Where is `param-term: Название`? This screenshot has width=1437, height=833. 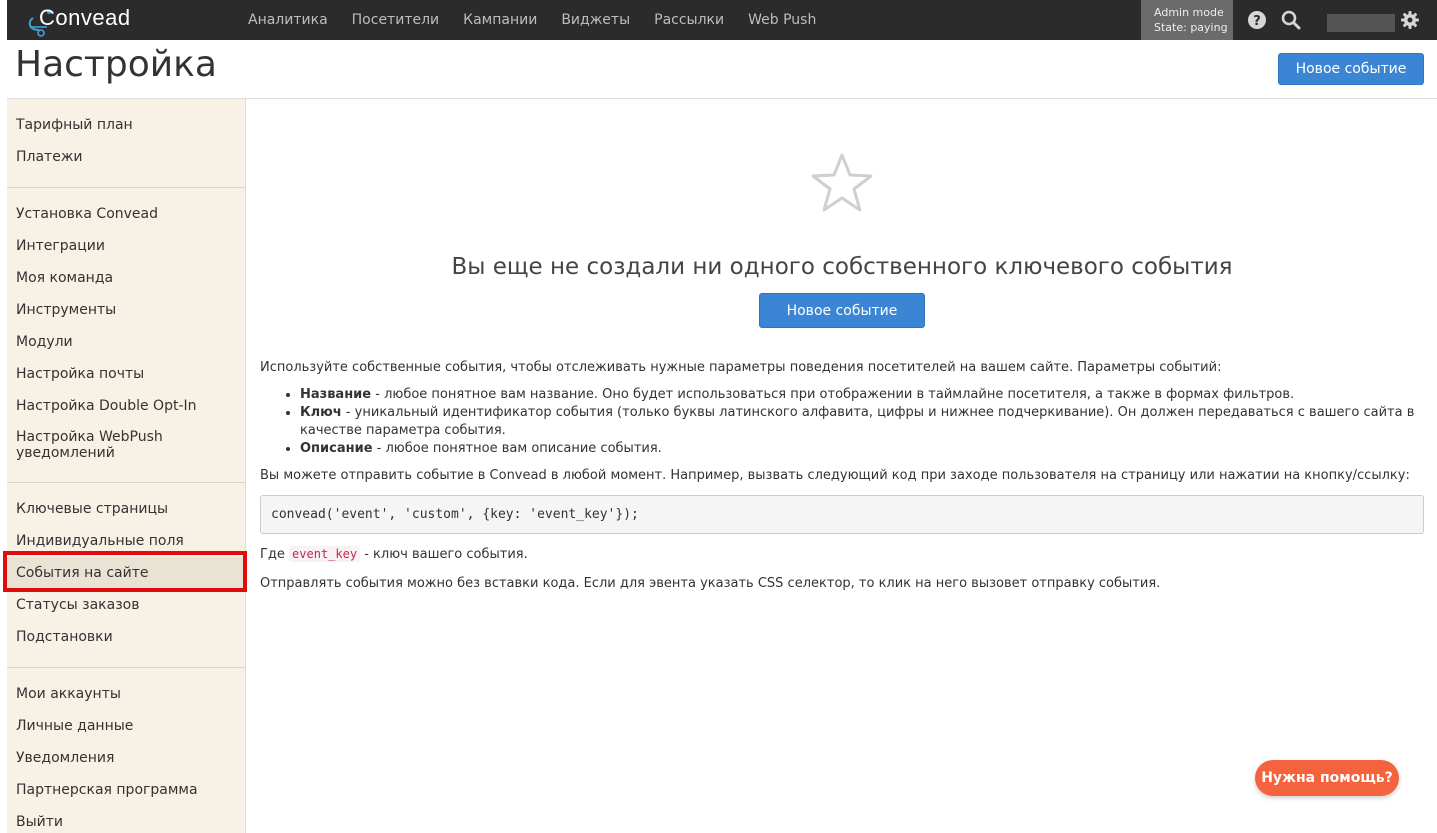 param-term: Название is located at coordinates (336, 394).